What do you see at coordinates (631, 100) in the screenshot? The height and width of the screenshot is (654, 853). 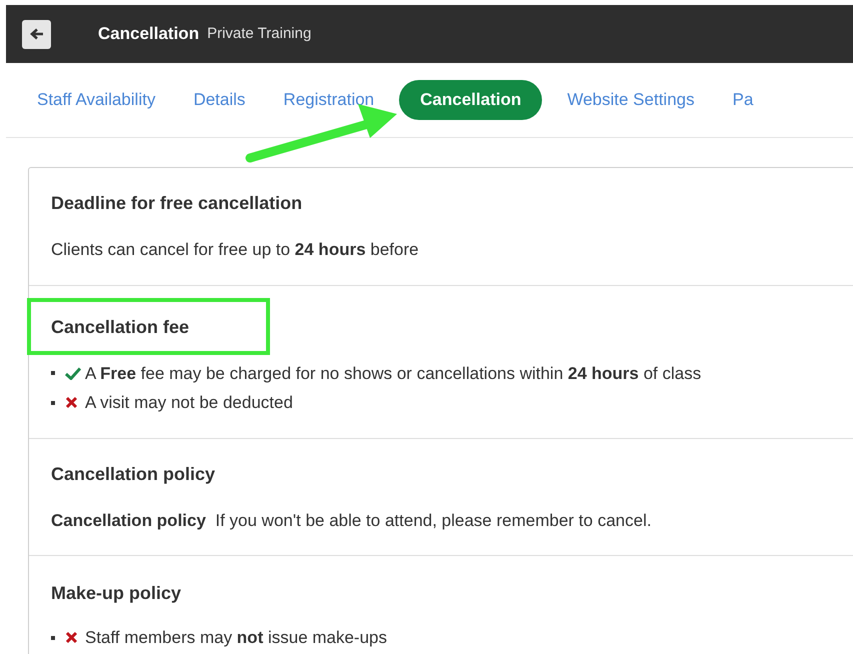 I see `tab: Website Settings` at bounding box center [631, 100].